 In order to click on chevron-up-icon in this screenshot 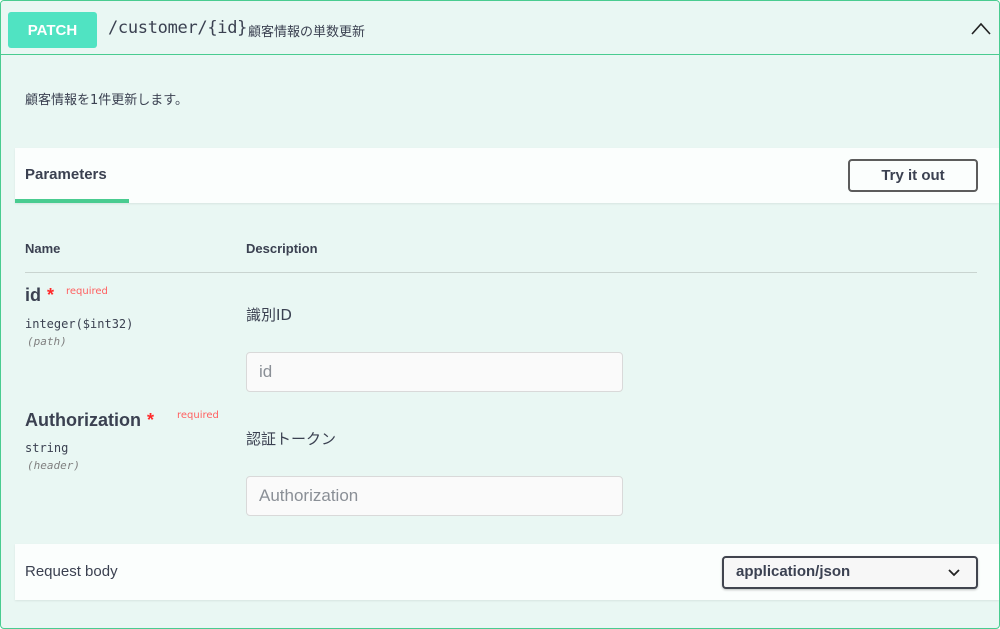, I will do `click(981, 29)`.